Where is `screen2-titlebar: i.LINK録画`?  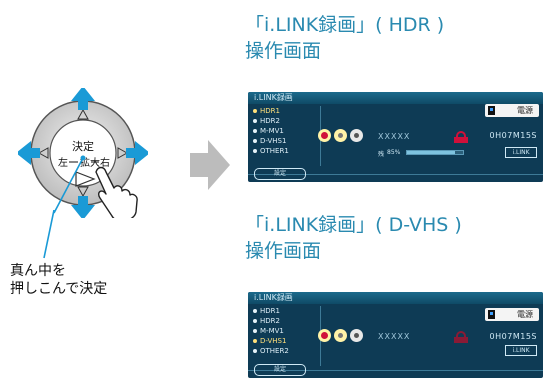
screen2-titlebar: i.LINK録画 is located at coordinates (395, 298).